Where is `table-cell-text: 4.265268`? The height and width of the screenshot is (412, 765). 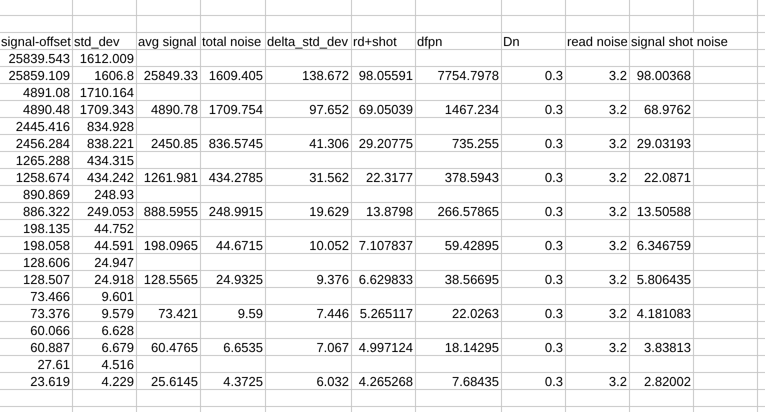 table-cell-text: 4.265268 is located at coordinates (386, 381).